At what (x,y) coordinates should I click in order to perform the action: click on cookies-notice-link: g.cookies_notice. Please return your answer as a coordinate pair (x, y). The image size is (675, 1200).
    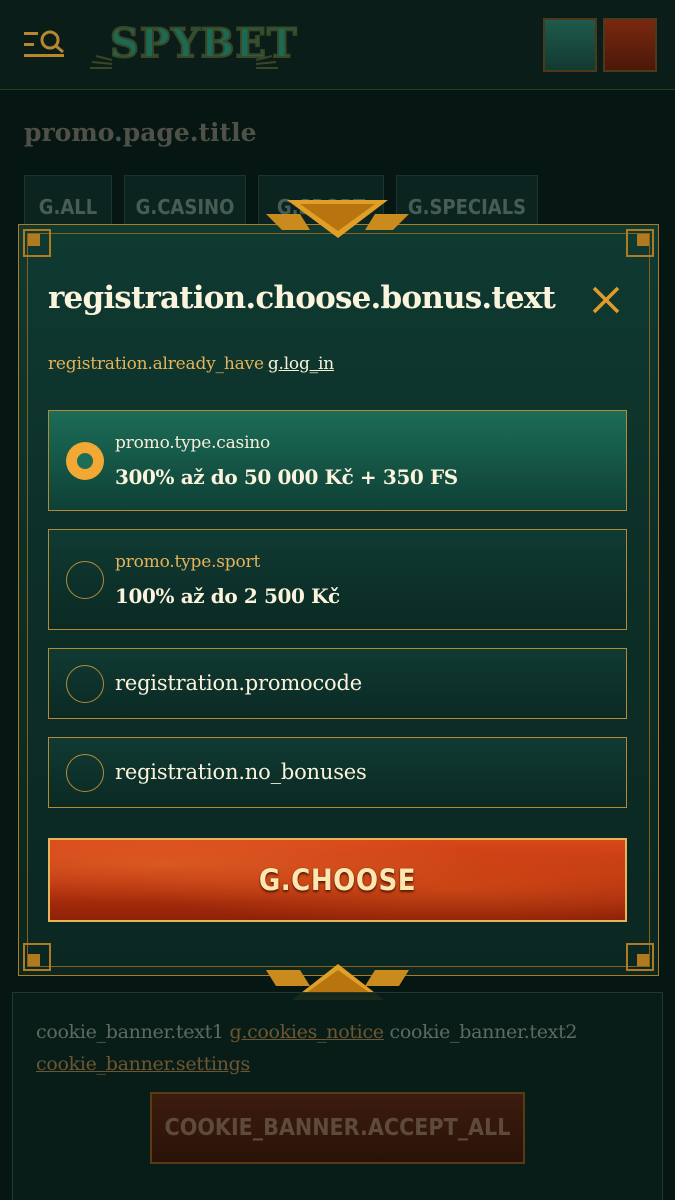
    Looking at the image, I should click on (306, 1032).